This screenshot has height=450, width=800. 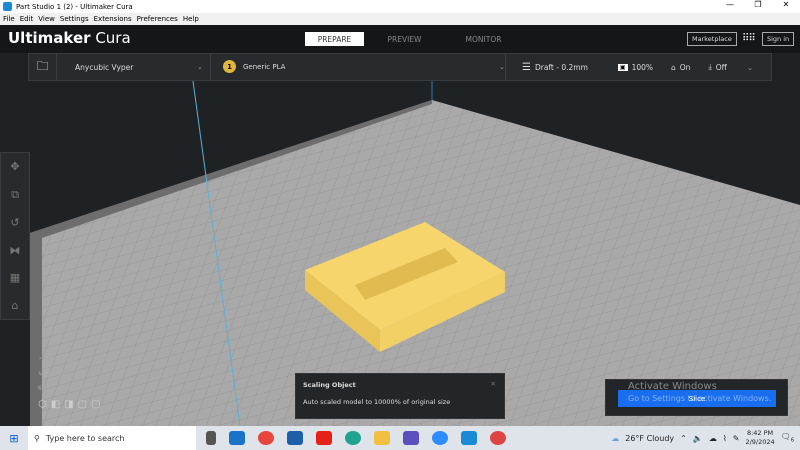 What do you see at coordinates (615, 438) in the screenshot?
I see `weather-cloud-icon: ☁` at bounding box center [615, 438].